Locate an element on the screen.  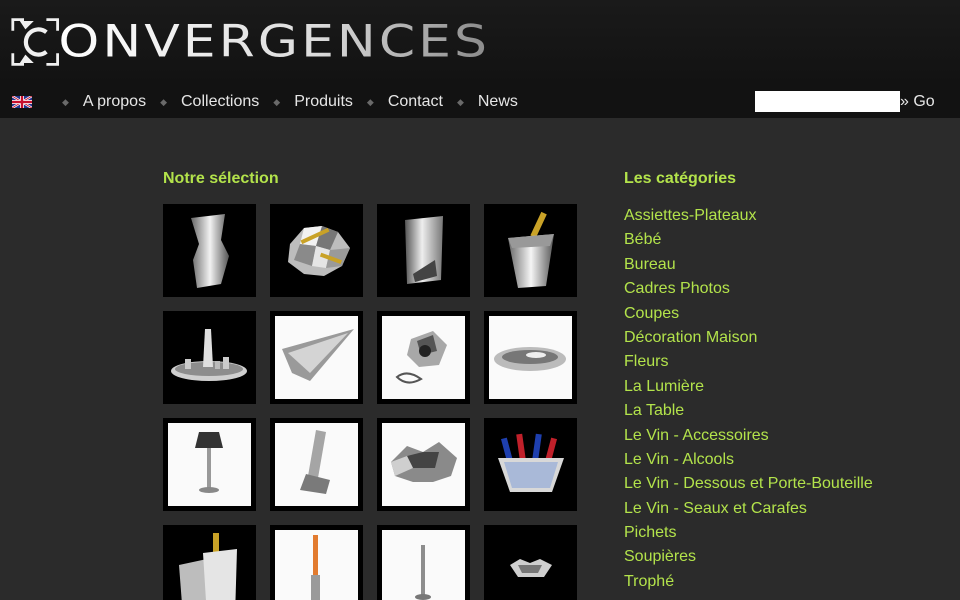
category-link: La Table is located at coordinates (748, 411).